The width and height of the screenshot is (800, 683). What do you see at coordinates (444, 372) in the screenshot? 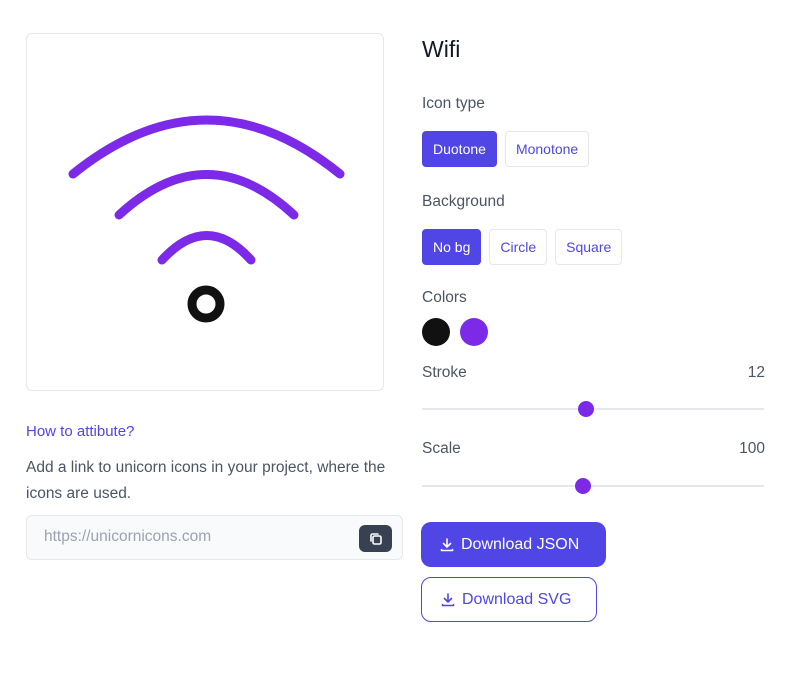
I see `stroke-label: Stroke` at bounding box center [444, 372].